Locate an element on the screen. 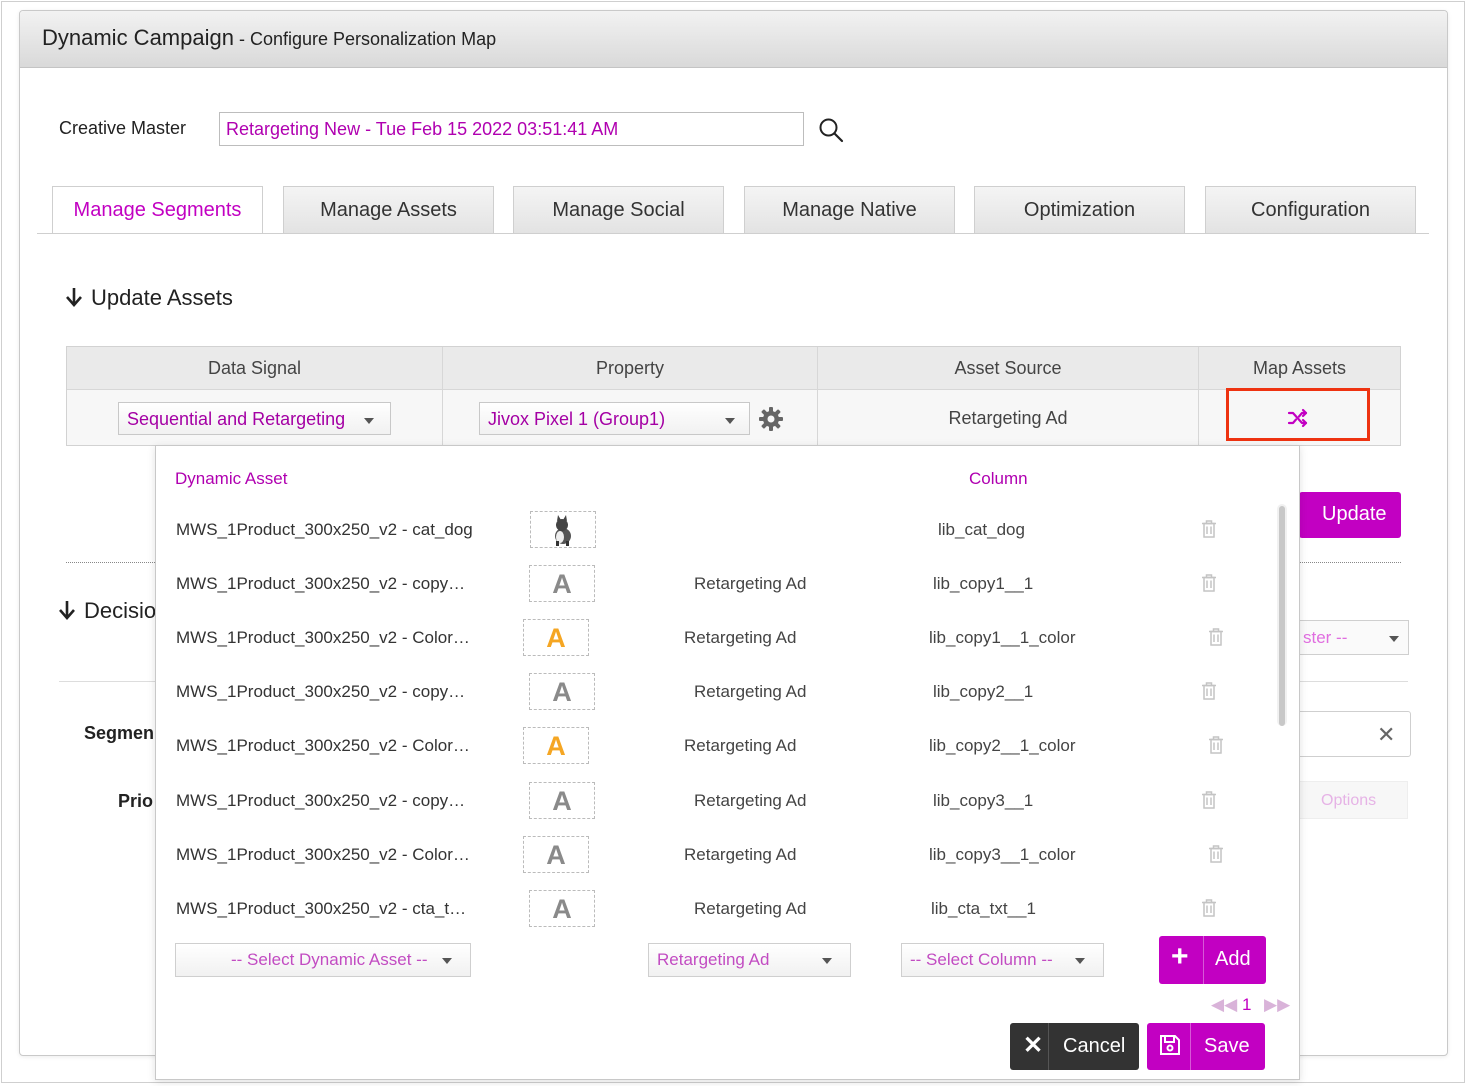 The image size is (1468, 1086). cancel-button-label: Cancel is located at coordinates (1094, 1046).